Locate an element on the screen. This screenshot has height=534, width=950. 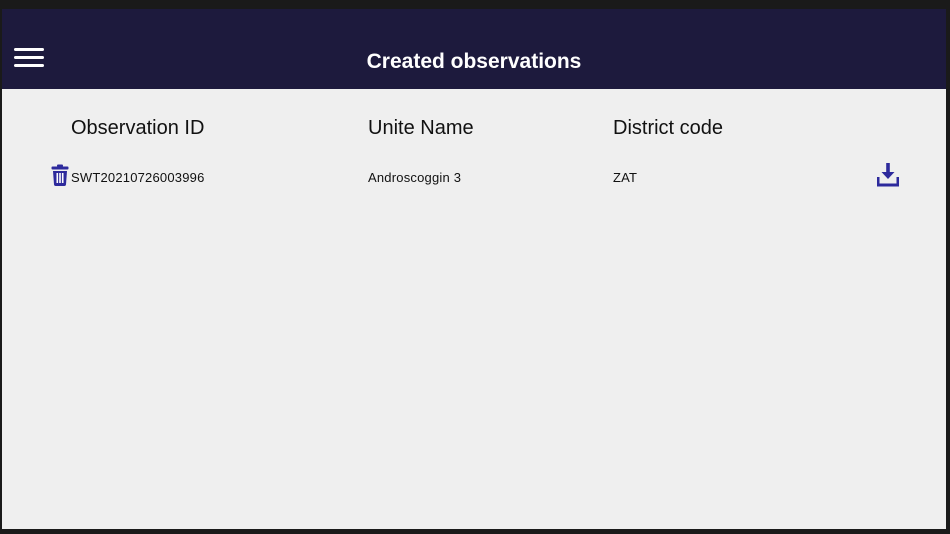
column-header-district-code: District code is located at coordinates (668, 128).